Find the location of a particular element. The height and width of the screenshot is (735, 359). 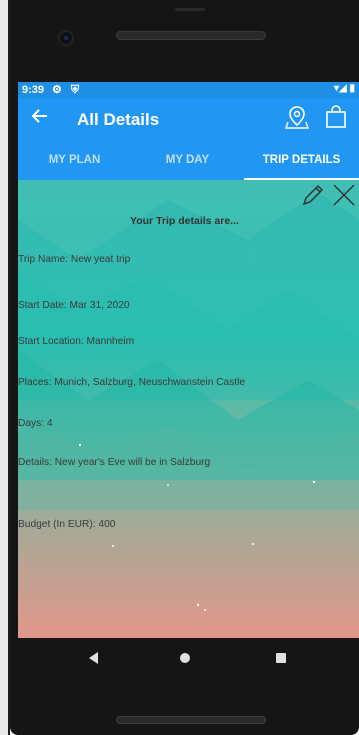

page-title: All Details is located at coordinates (118, 119).